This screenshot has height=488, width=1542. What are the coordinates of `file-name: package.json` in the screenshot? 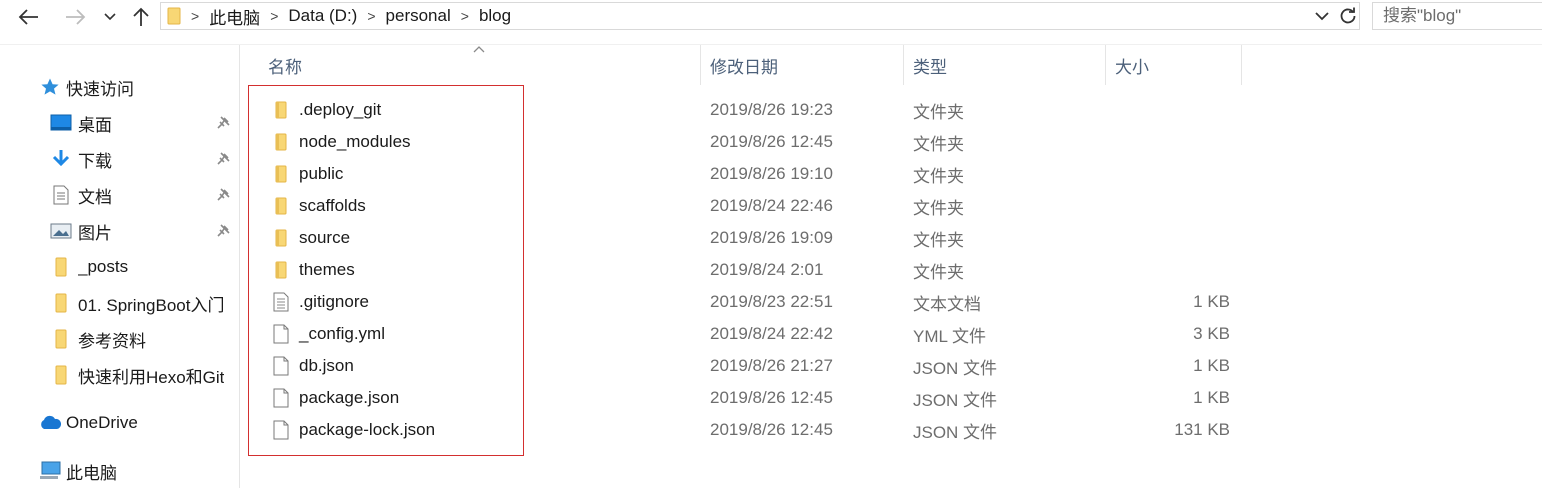 It's located at (349, 397).